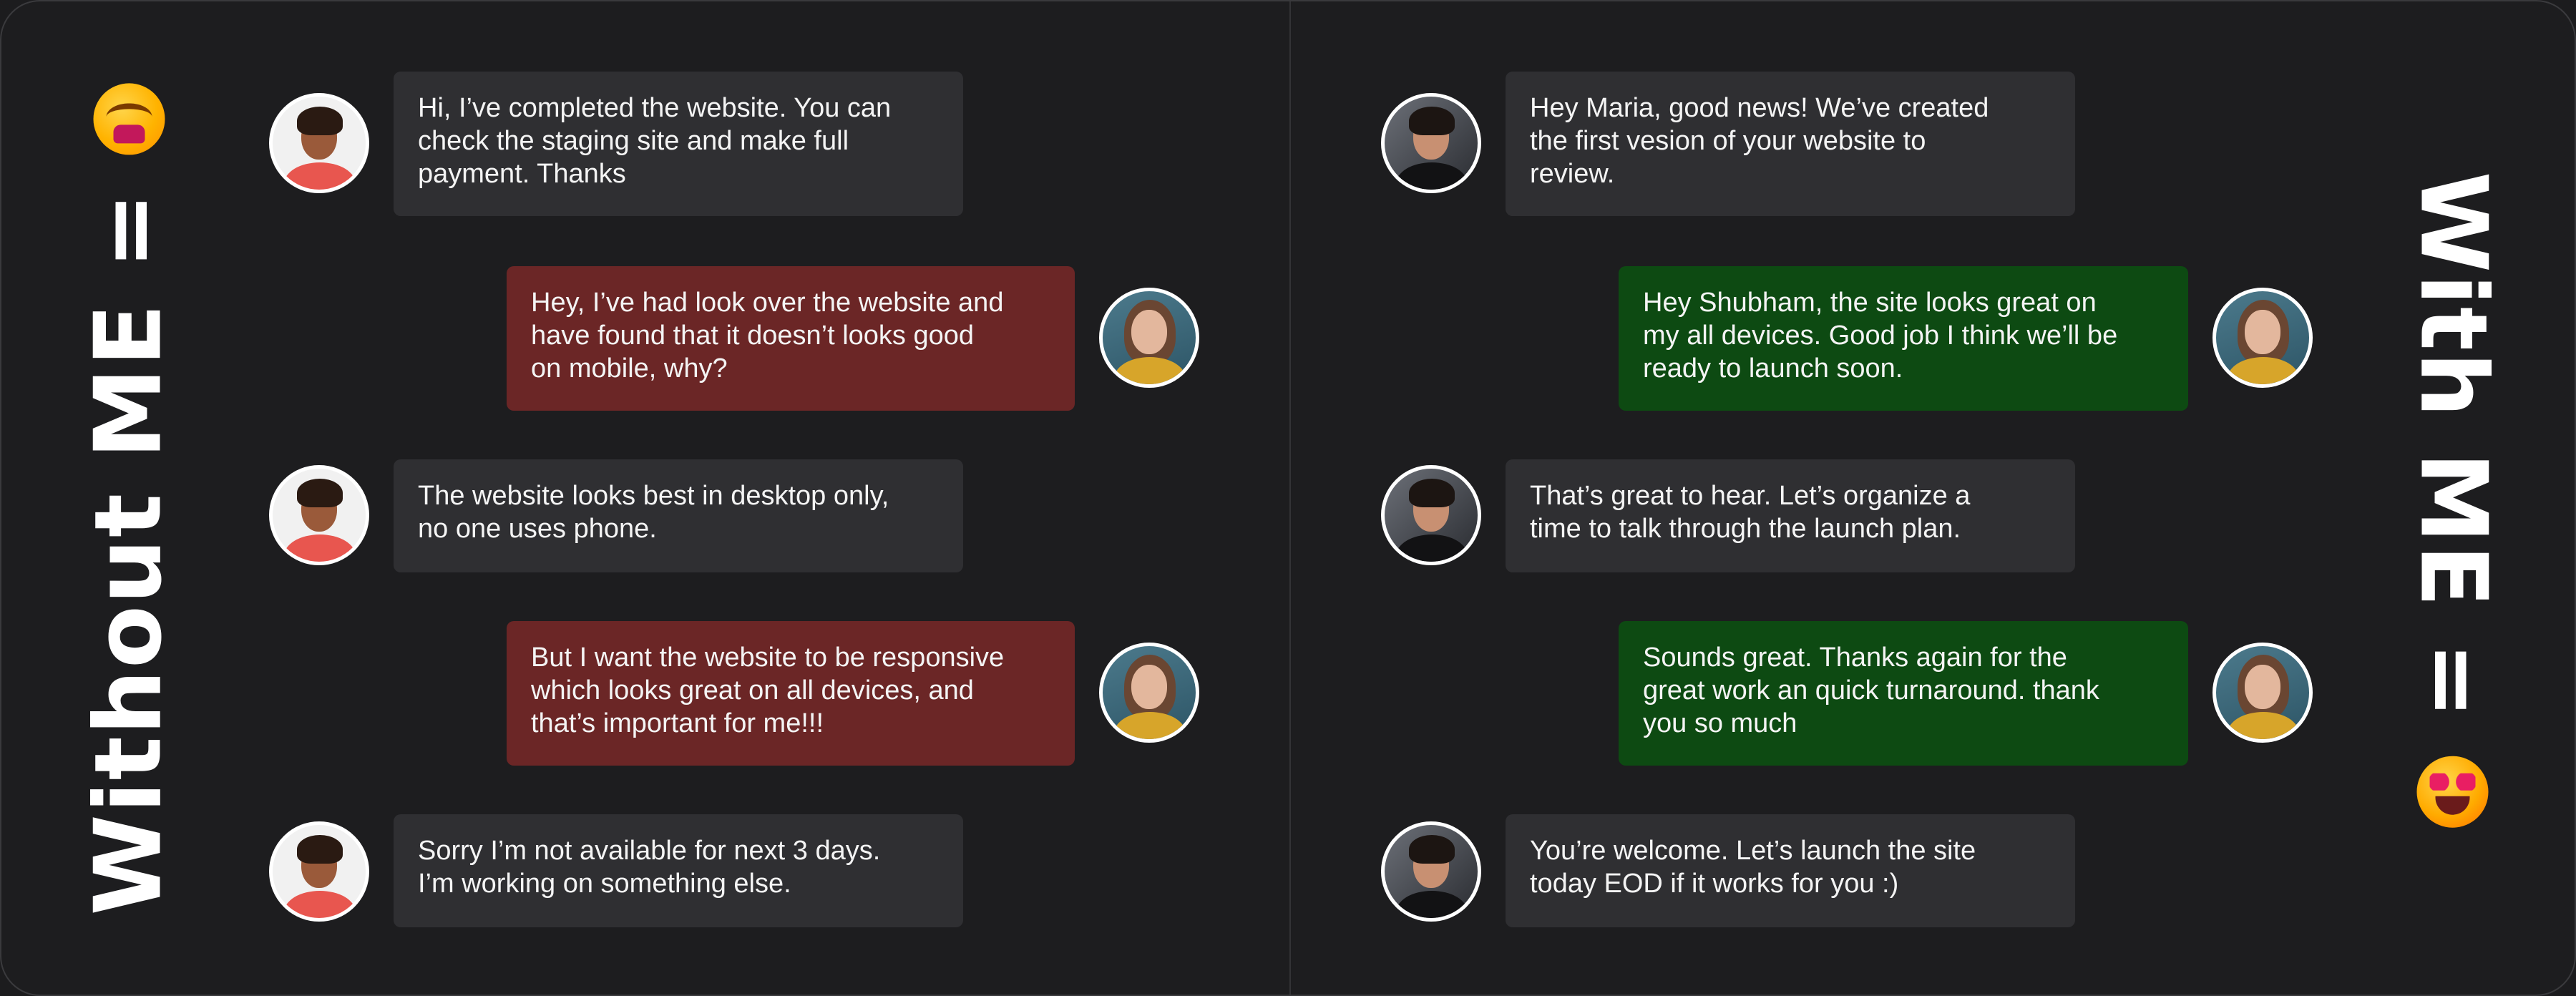 The width and height of the screenshot is (2576, 996). What do you see at coordinates (128, 553) in the screenshot?
I see `left-title-text: Without ME =` at bounding box center [128, 553].